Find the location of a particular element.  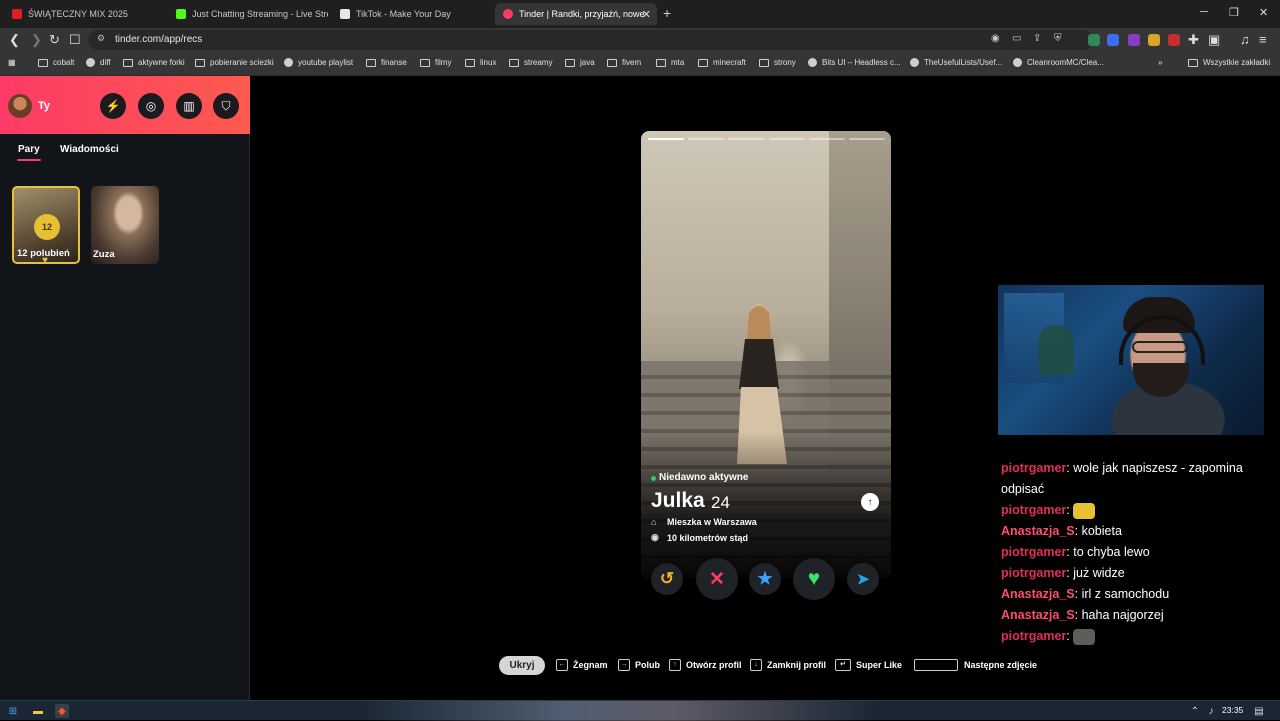

bookmark-item: pobieranie sciezki is located at coordinates (234, 62).